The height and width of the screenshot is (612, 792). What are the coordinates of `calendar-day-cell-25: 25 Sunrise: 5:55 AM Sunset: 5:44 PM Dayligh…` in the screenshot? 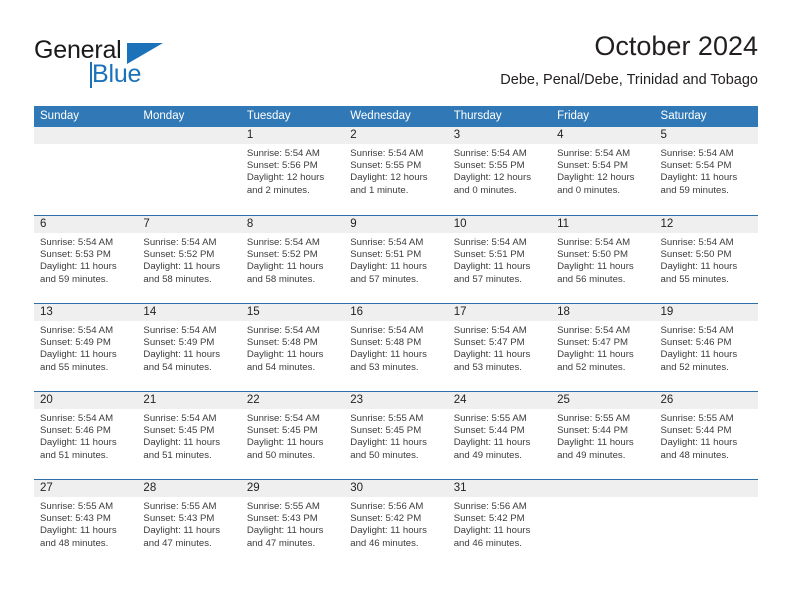 It's located at (602, 435).